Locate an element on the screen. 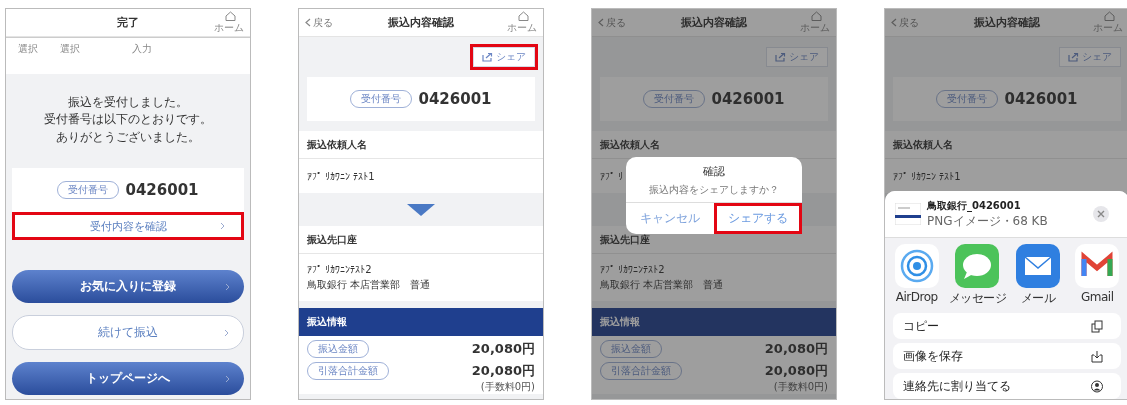 The image size is (1127, 405). file-name: 鳥取銀行_0426001 is located at coordinates (974, 205).